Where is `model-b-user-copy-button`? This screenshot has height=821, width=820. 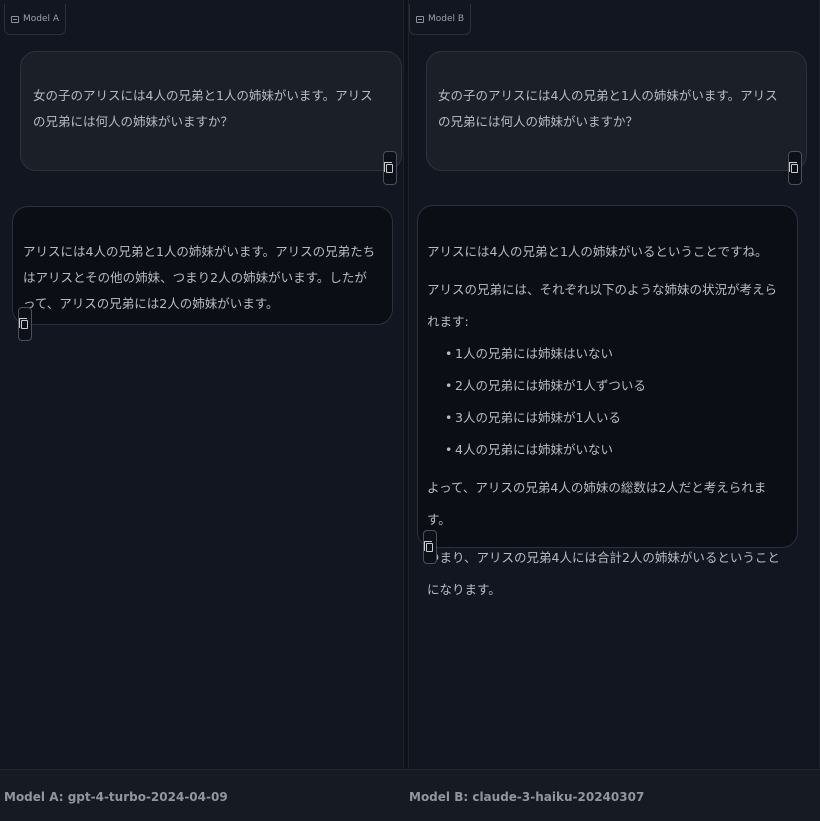 model-b-user-copy-button is located at coordinates (795, 168).